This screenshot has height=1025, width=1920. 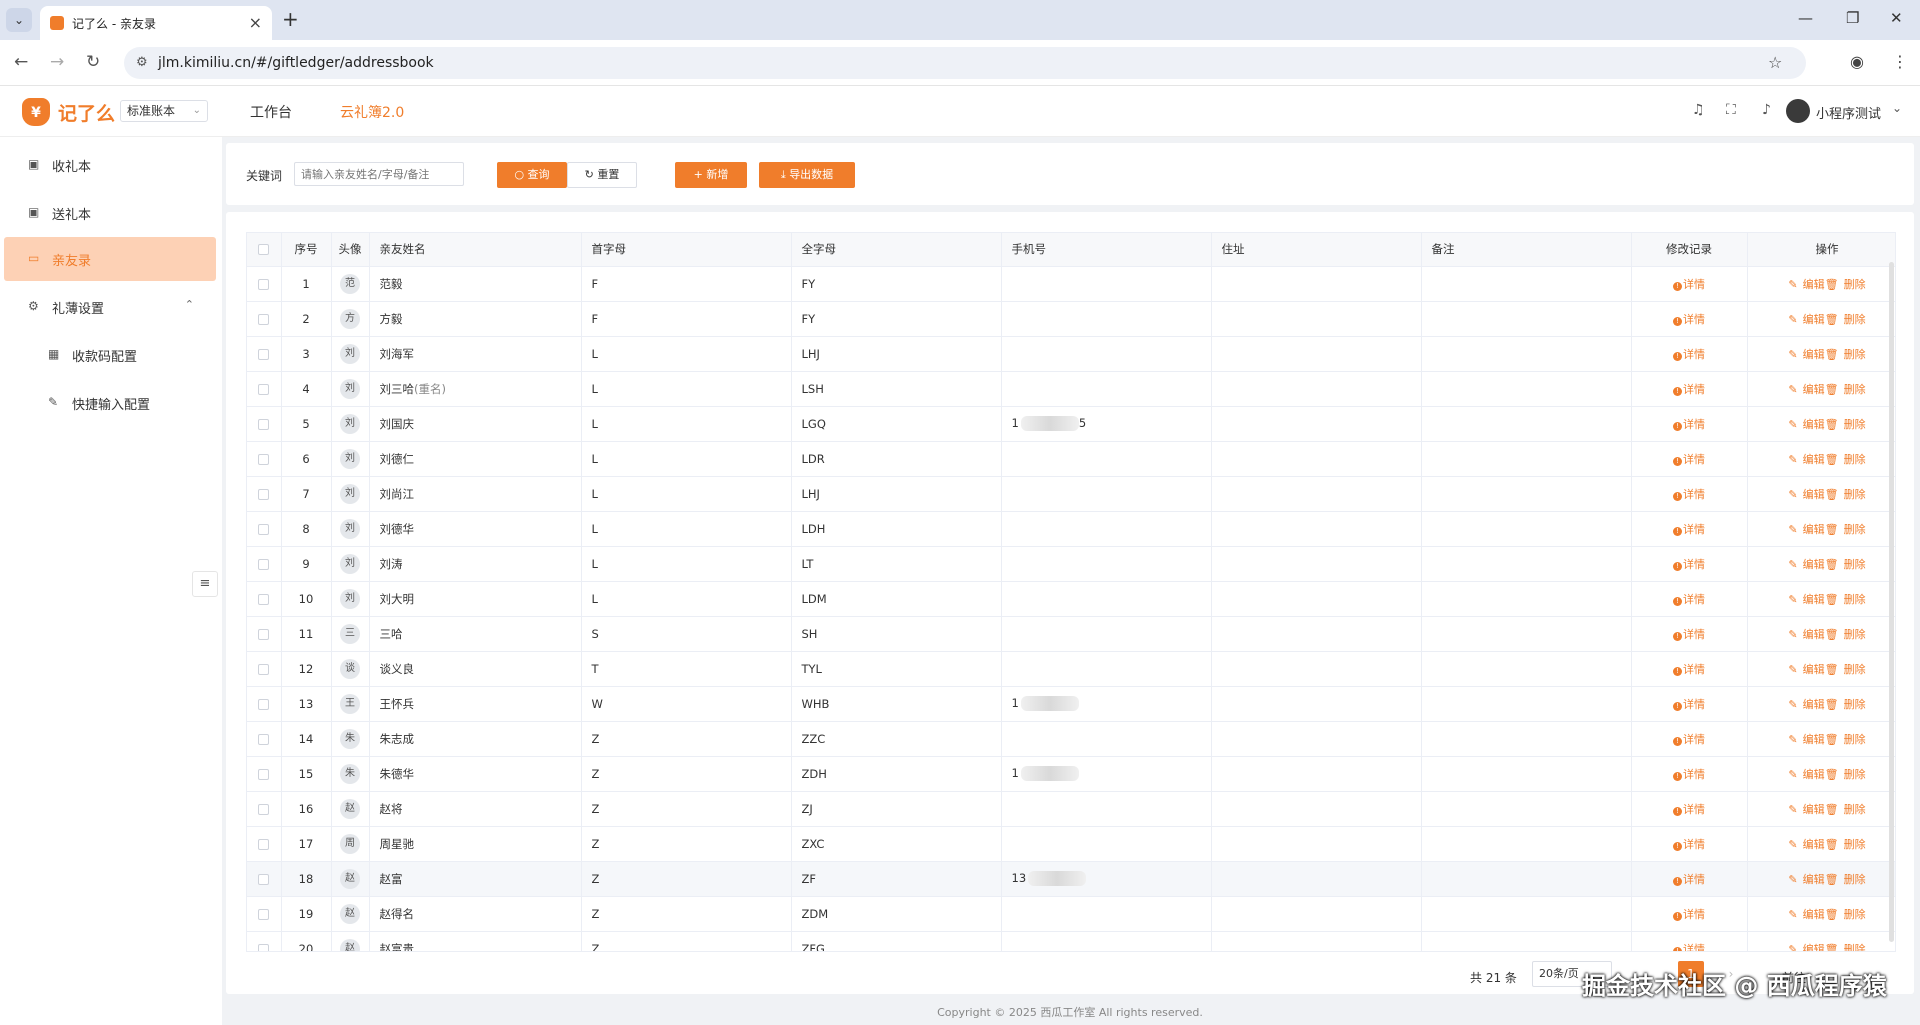 What do you see at coordinates (1071, 459) in the screenshot?
I see `table-row: 6 刘刘德仁 L LDR! 详情 ✎ 编辑🗑 删除` at bounding box center [1071, 459].